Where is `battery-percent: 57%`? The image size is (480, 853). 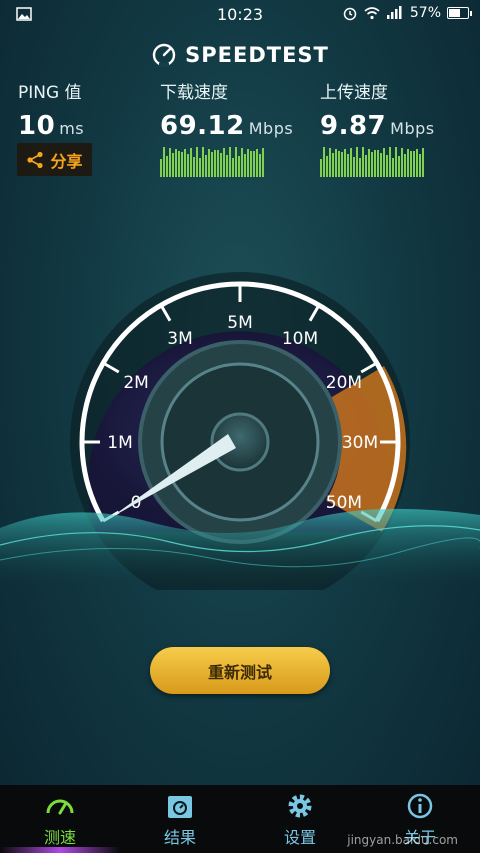 battery-percent: 57% is located at coordinates (425, 13).